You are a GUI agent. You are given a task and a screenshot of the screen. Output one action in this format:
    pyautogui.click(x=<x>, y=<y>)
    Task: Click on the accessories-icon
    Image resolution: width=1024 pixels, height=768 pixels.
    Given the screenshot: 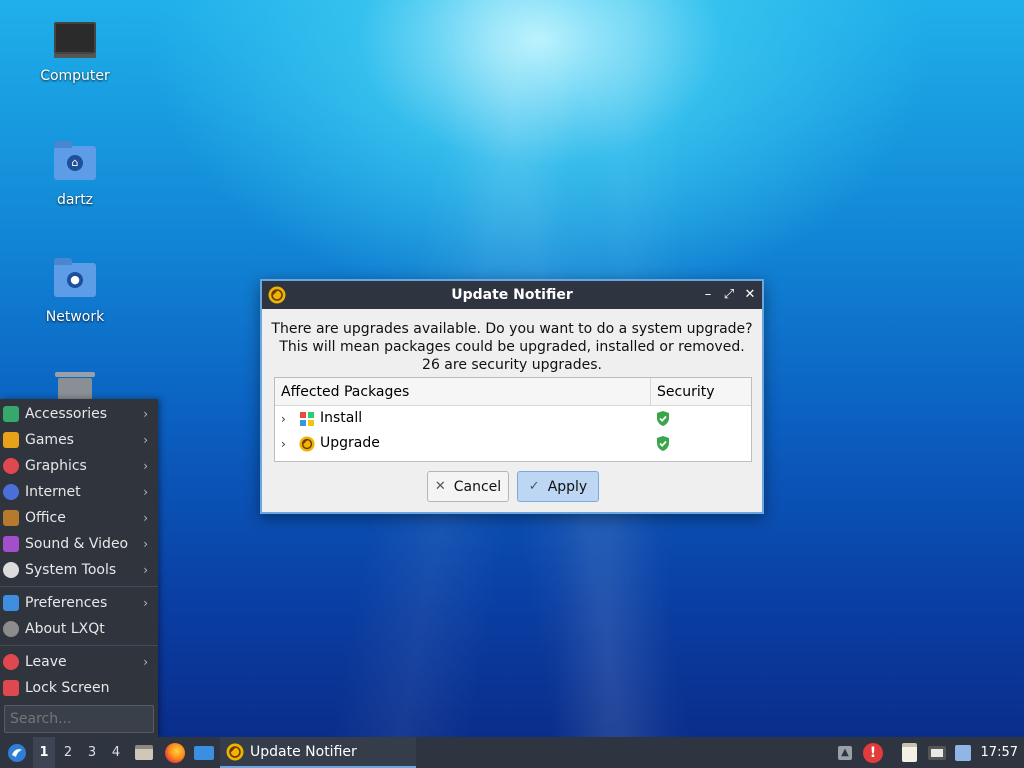 What is the action you would take?
    pyautogui.click(x=11, y=414)
    